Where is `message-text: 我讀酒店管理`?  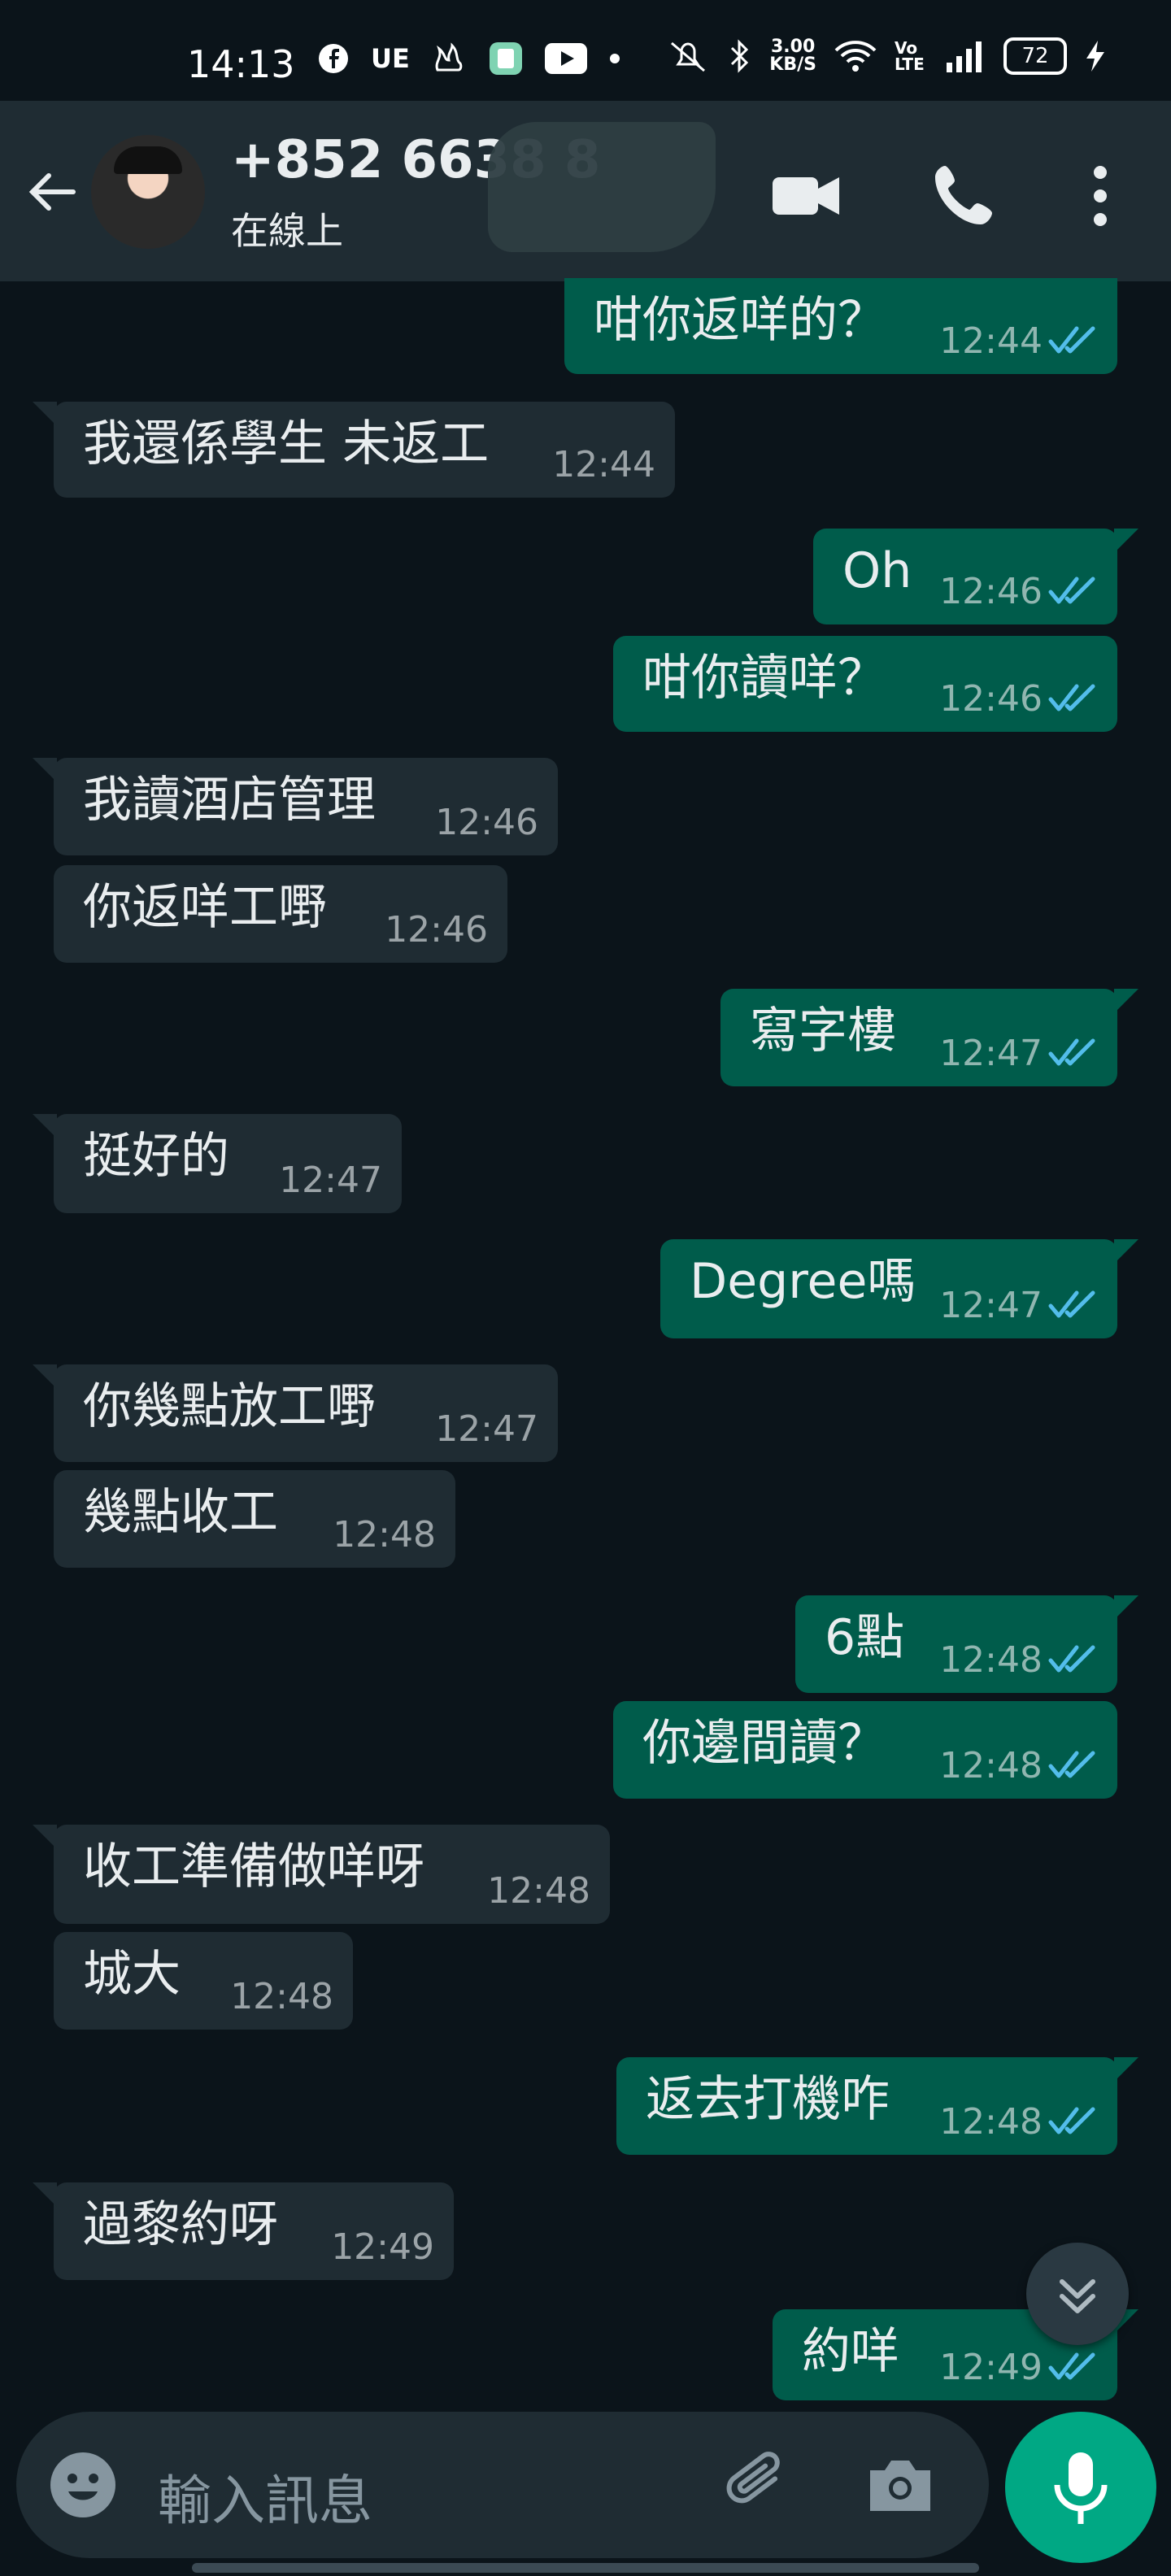
message-text: 我讀酒店管理 is located at coordinates (229, 801).